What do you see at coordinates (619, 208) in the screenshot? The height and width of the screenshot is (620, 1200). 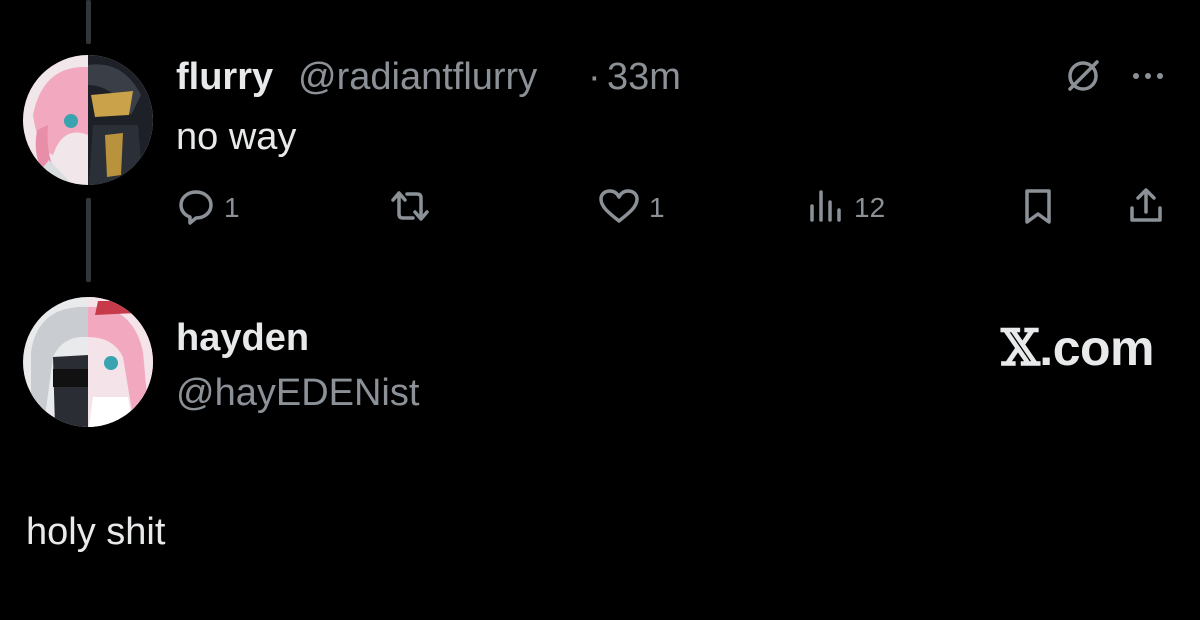 I see `like-icon` at bounding box center [619, 208].